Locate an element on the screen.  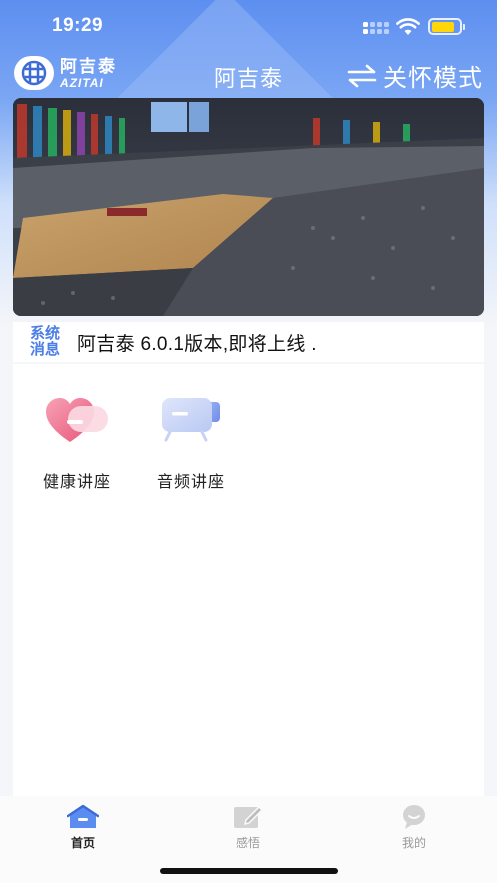
battery-icon is located at coordinates (446, 26).